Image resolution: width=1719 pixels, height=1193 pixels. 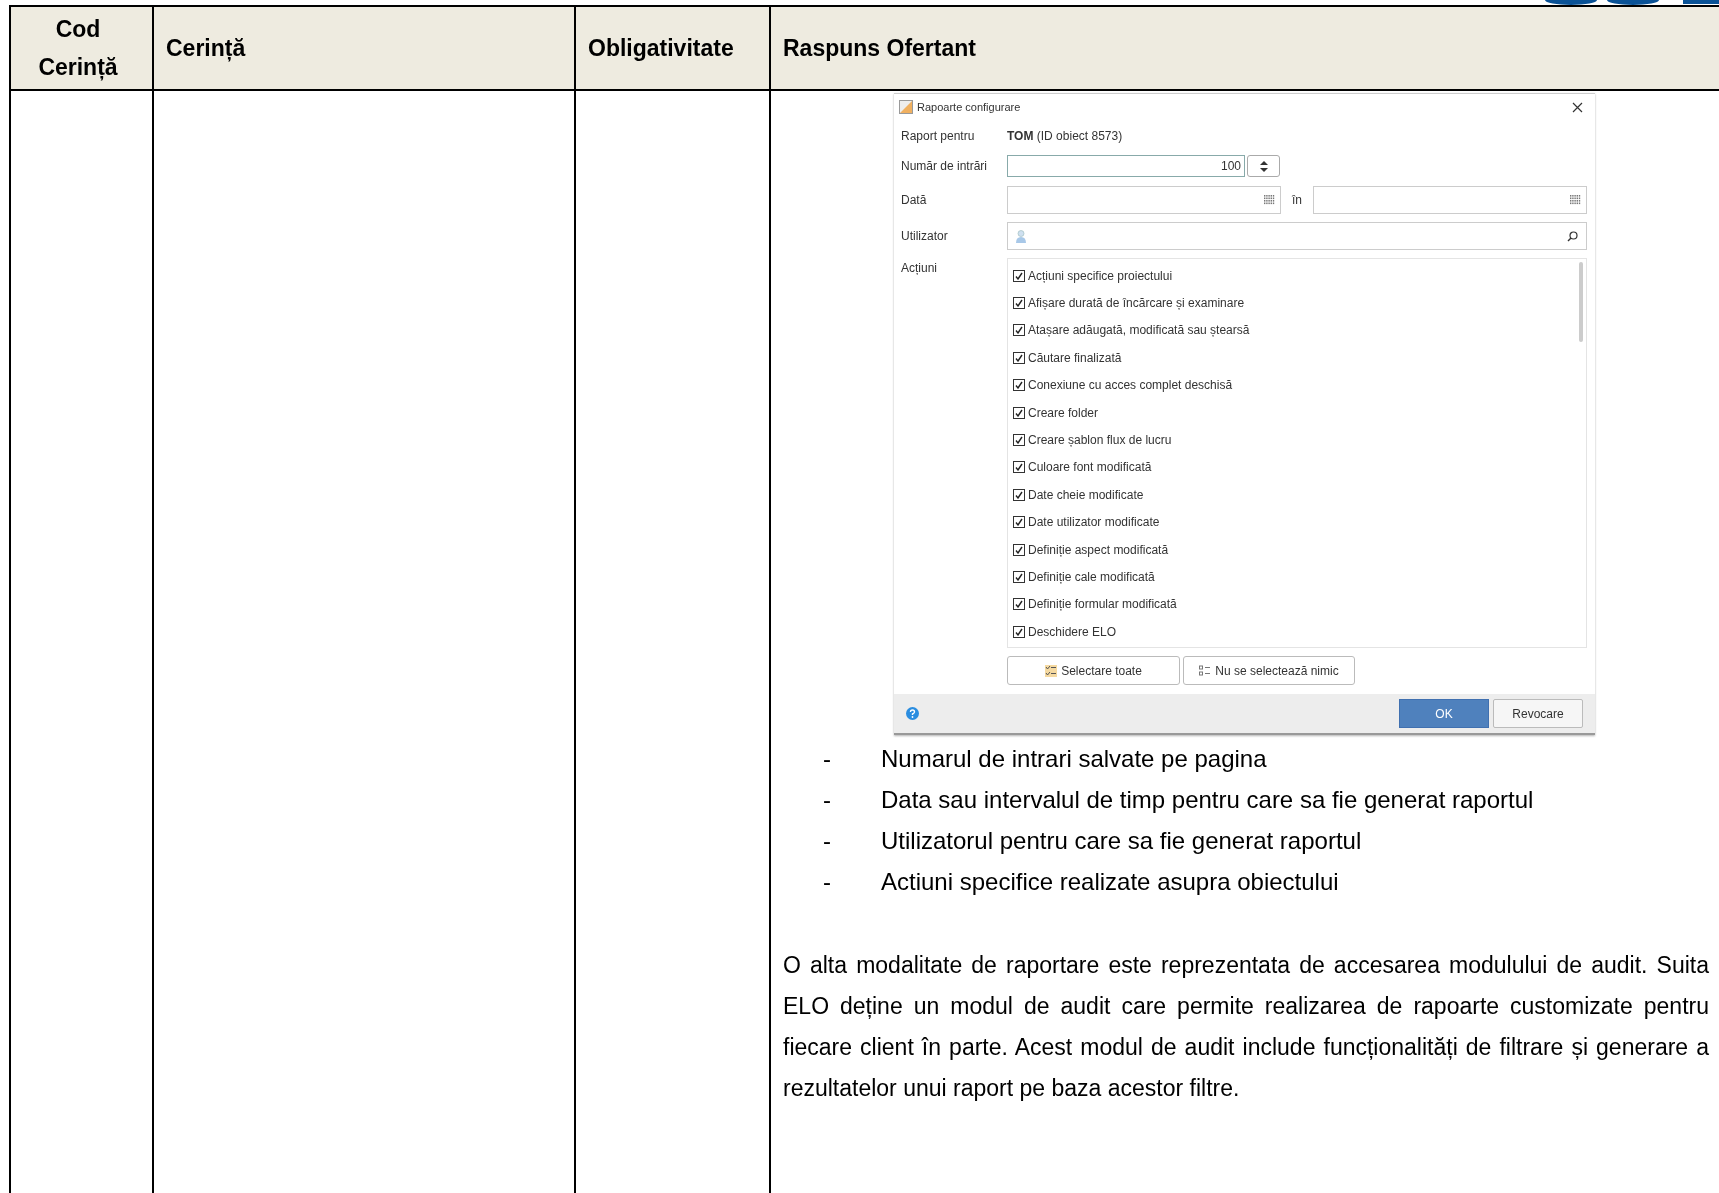 What do you see at coordinates (945, 166) in the screenshot?
I see `field-label: Număr de intrări` at bounding box center [945, 166].